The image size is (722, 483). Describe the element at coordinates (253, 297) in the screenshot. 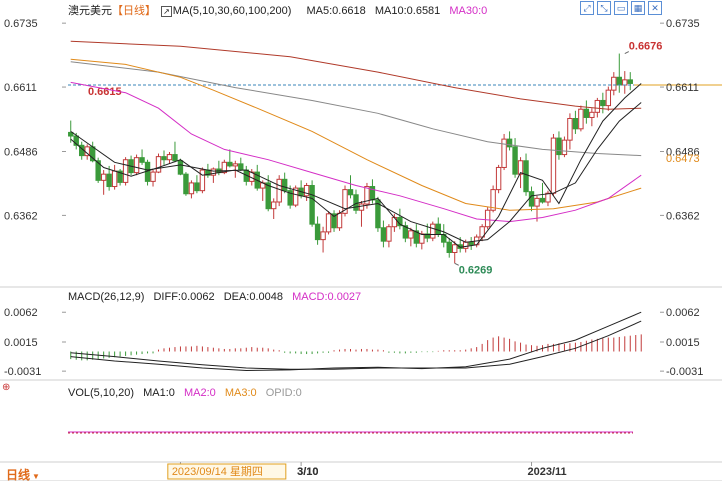

I see `macd-dea: DEA:0.0048` at that location.